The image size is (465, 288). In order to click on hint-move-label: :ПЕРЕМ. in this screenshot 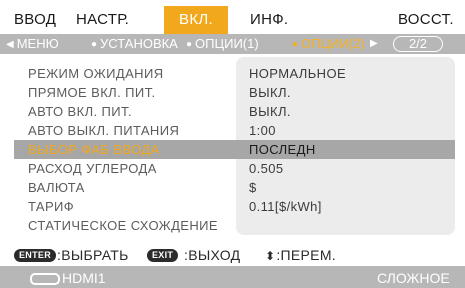, I will do `click(306, 255)`.